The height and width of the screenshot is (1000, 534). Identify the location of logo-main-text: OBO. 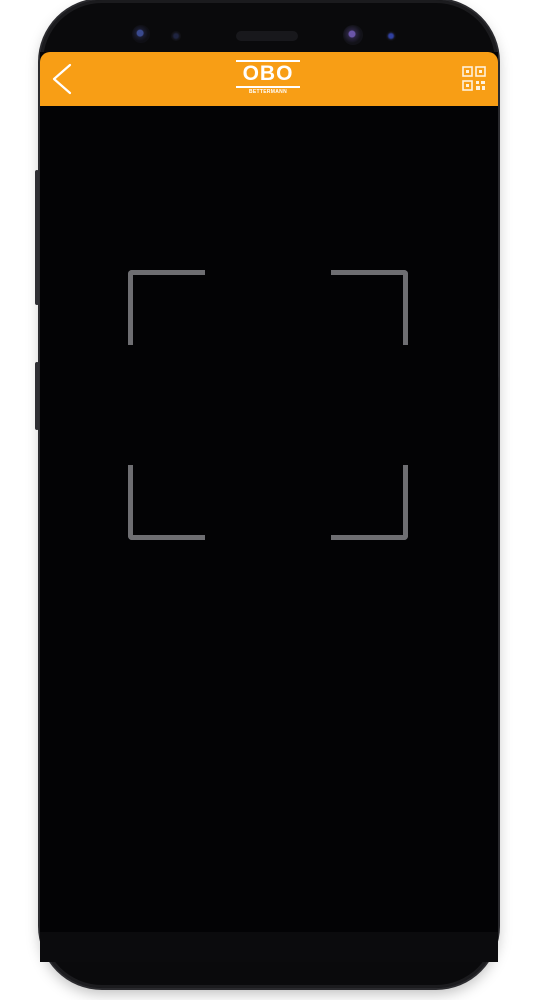
(268, 74).